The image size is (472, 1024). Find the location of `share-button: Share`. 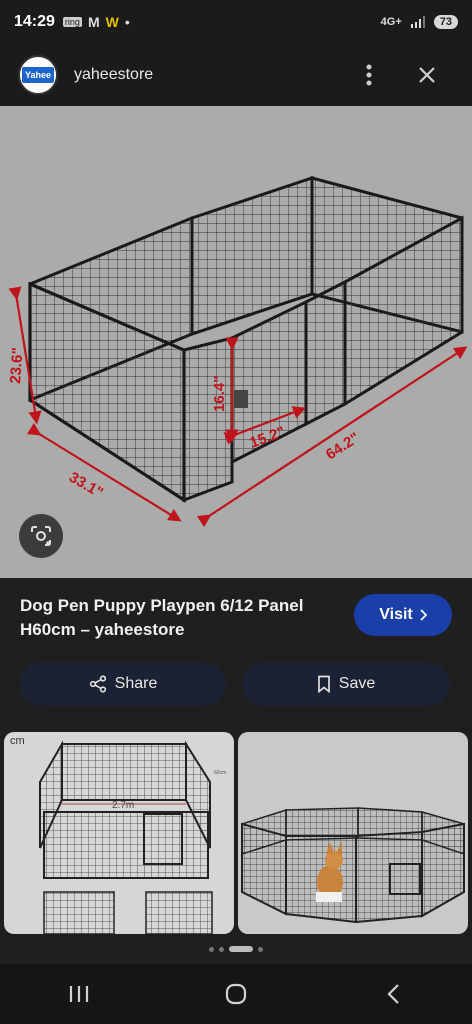

share-button: Share is located at coordinates (123, 684).